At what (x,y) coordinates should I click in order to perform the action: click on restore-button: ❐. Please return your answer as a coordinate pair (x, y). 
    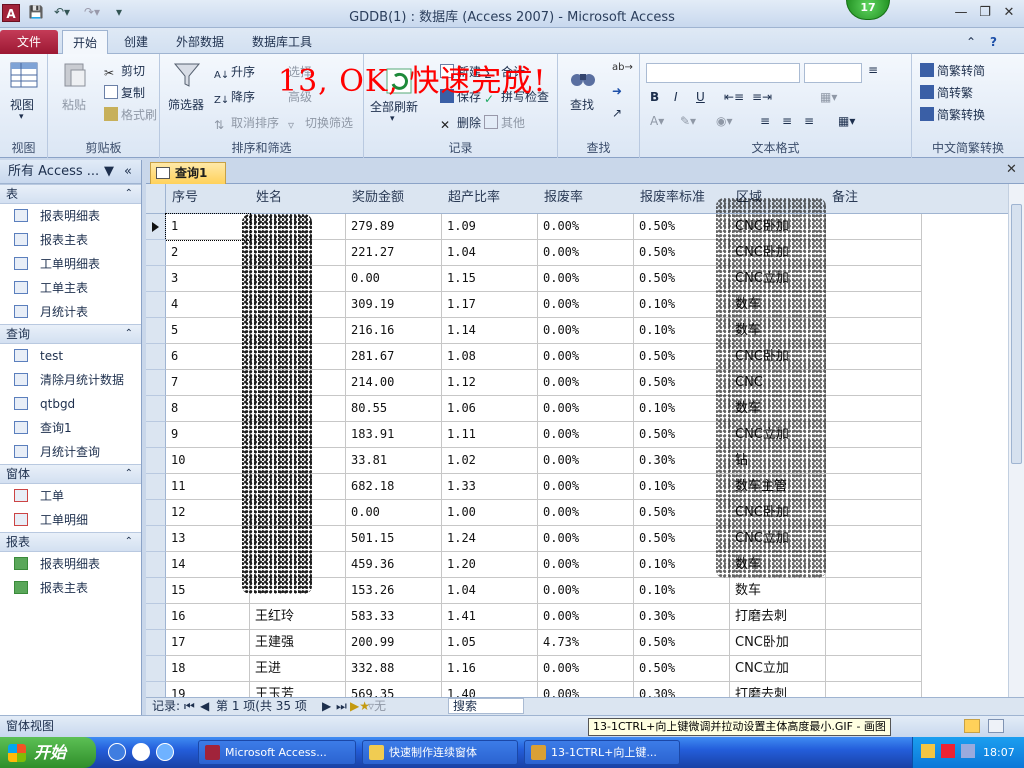
    Looking at the image, I should click on (985, 13).